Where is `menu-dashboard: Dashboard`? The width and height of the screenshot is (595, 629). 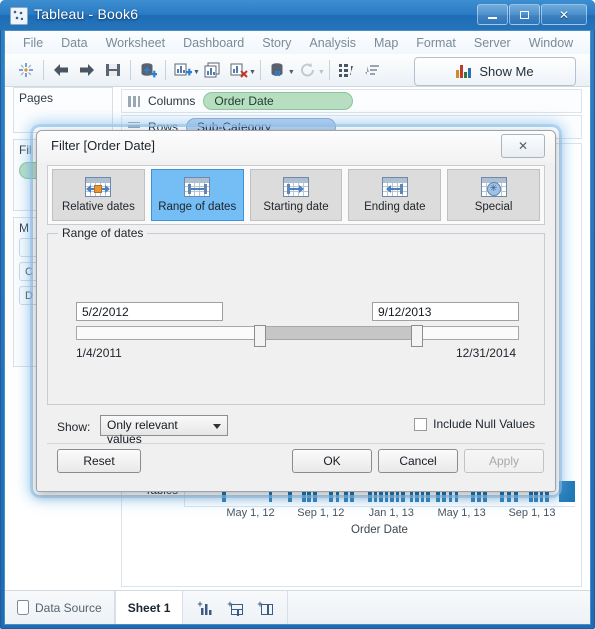
menu-dashboard: Dashboard is located at coordinates (213, 43).